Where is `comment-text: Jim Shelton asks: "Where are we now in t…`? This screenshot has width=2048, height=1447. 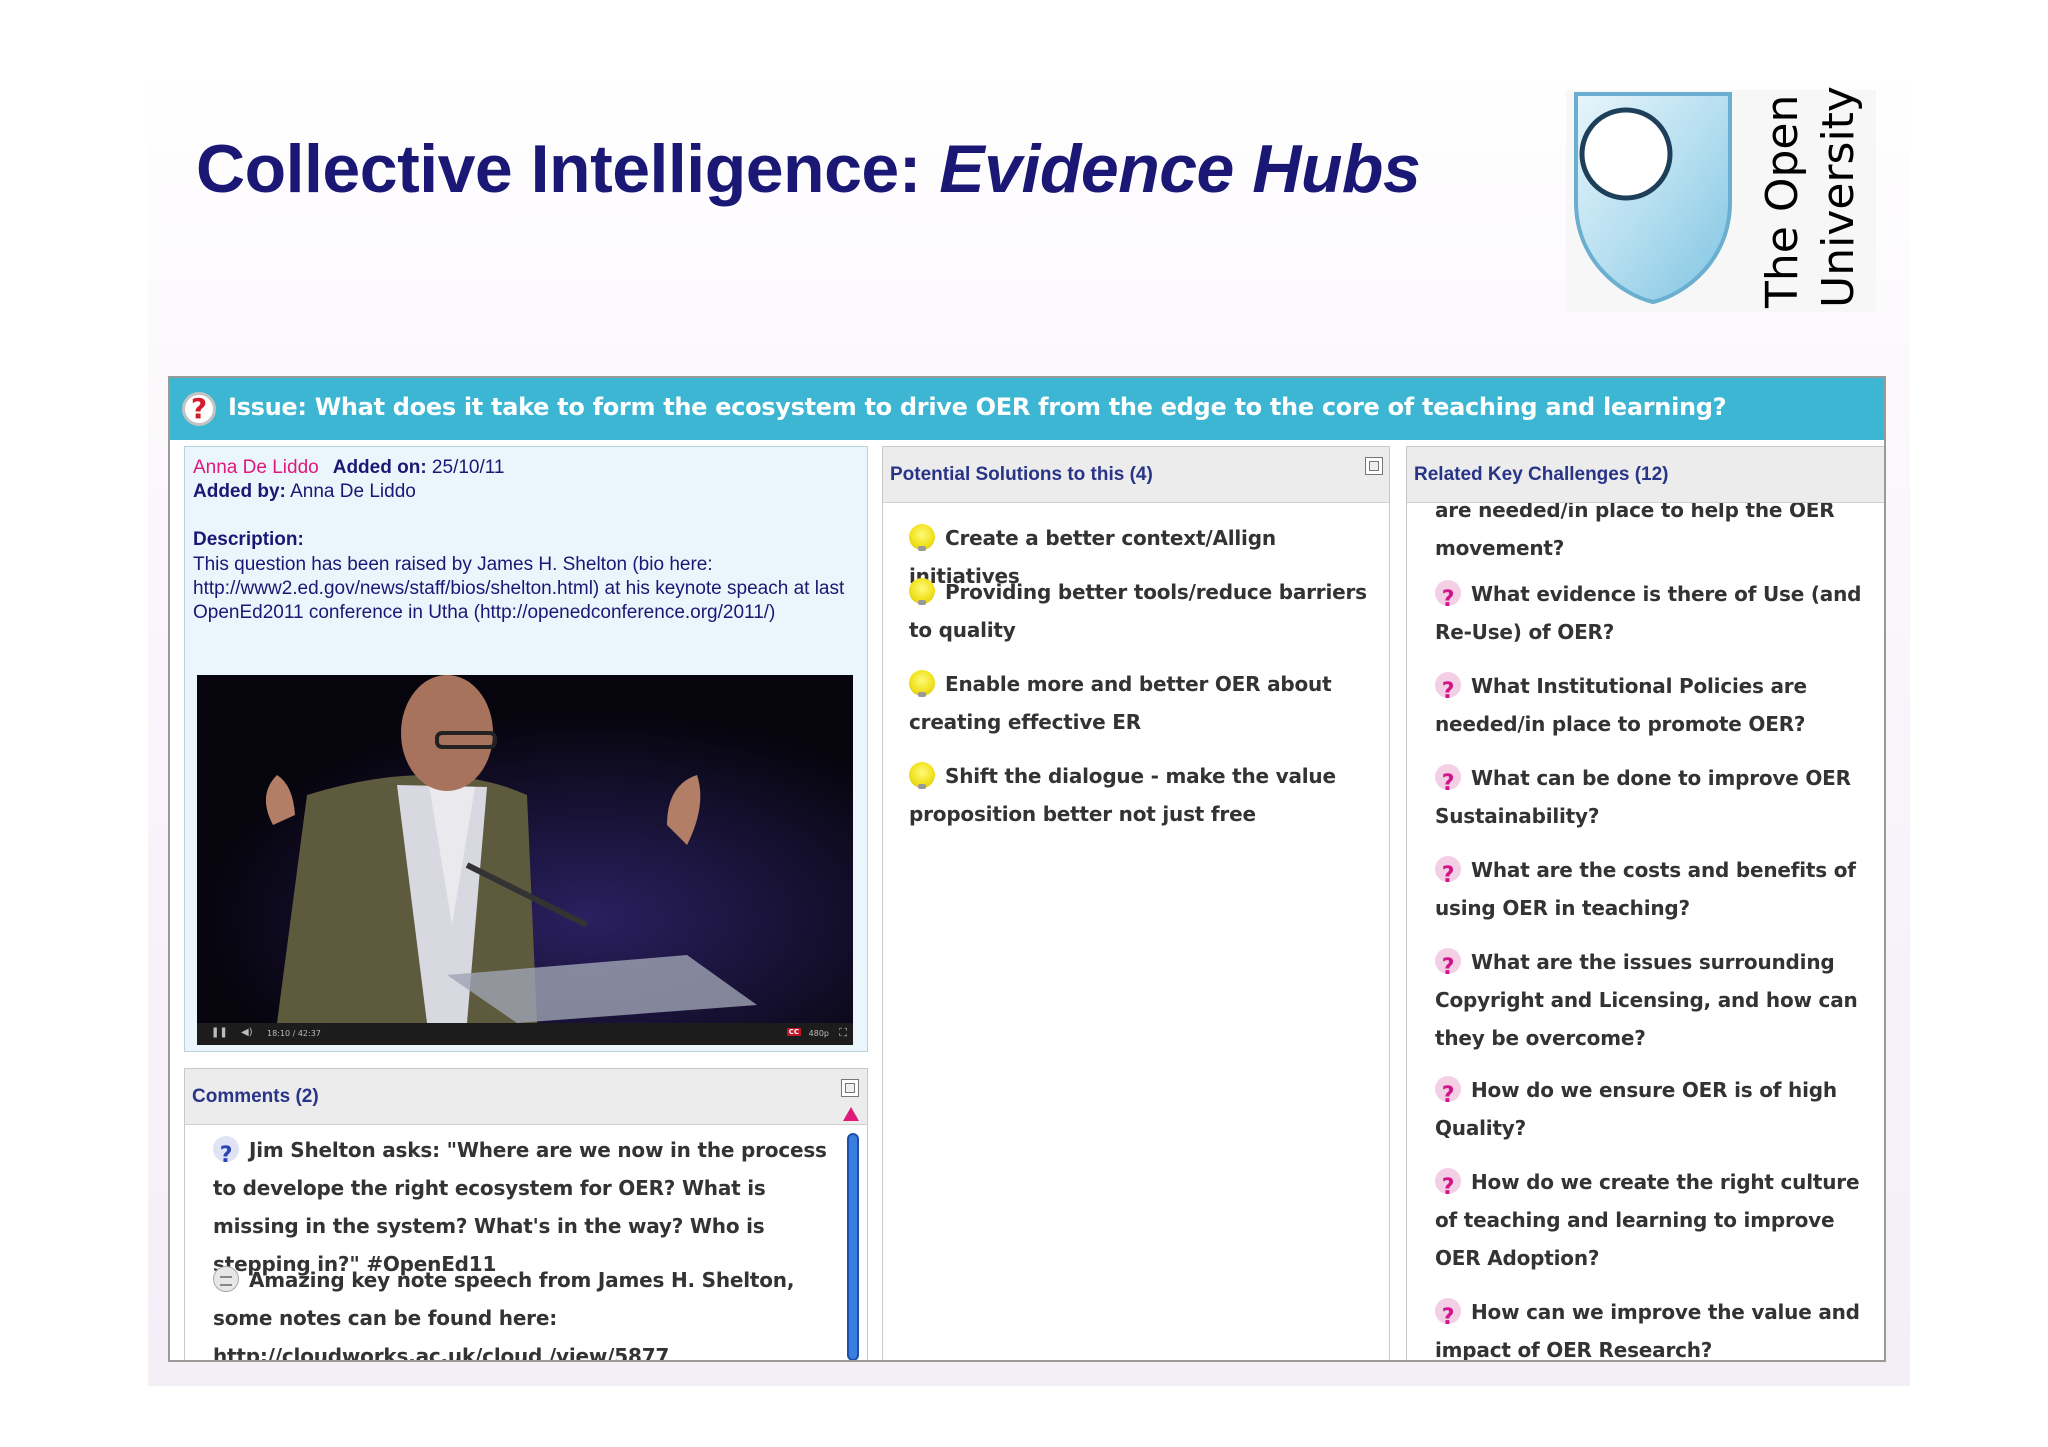
comment-text: Jim Shelton asks: "Where are we now in t… is located at coordinates (520, 1207).